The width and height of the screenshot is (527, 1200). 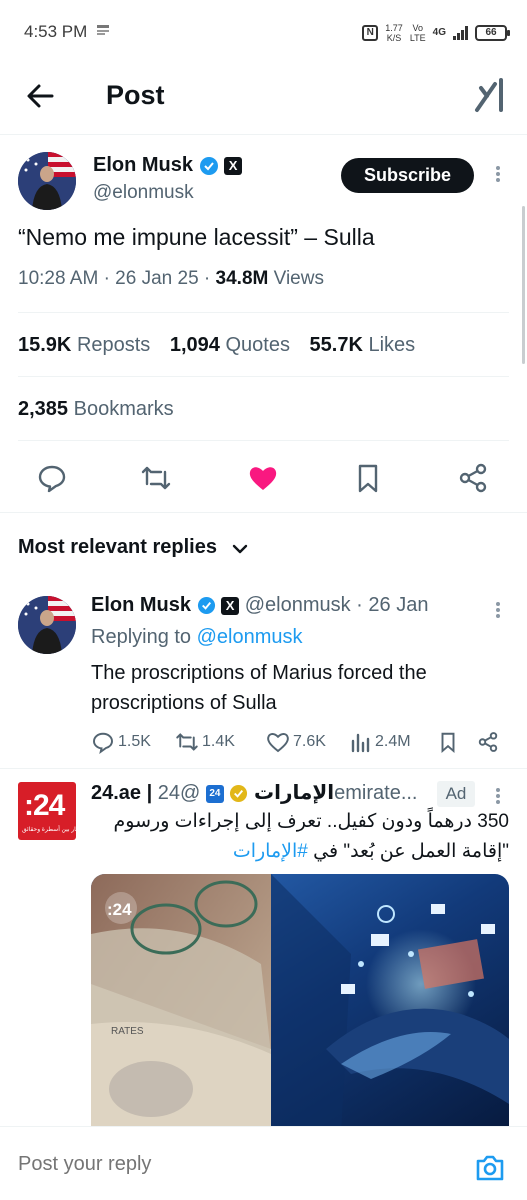 I want to click on ad-hashtag: #الإمارات, so click(x=270, y=851).